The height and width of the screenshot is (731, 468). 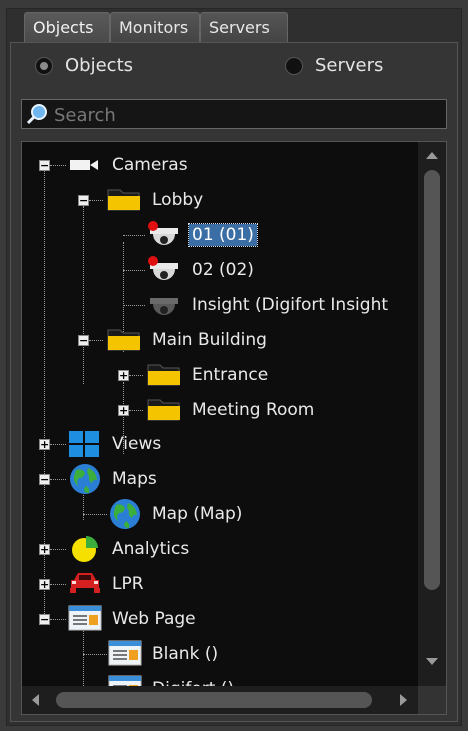 I want to click on tree-item-analytics: Analytics, so click(x=150, y=549).